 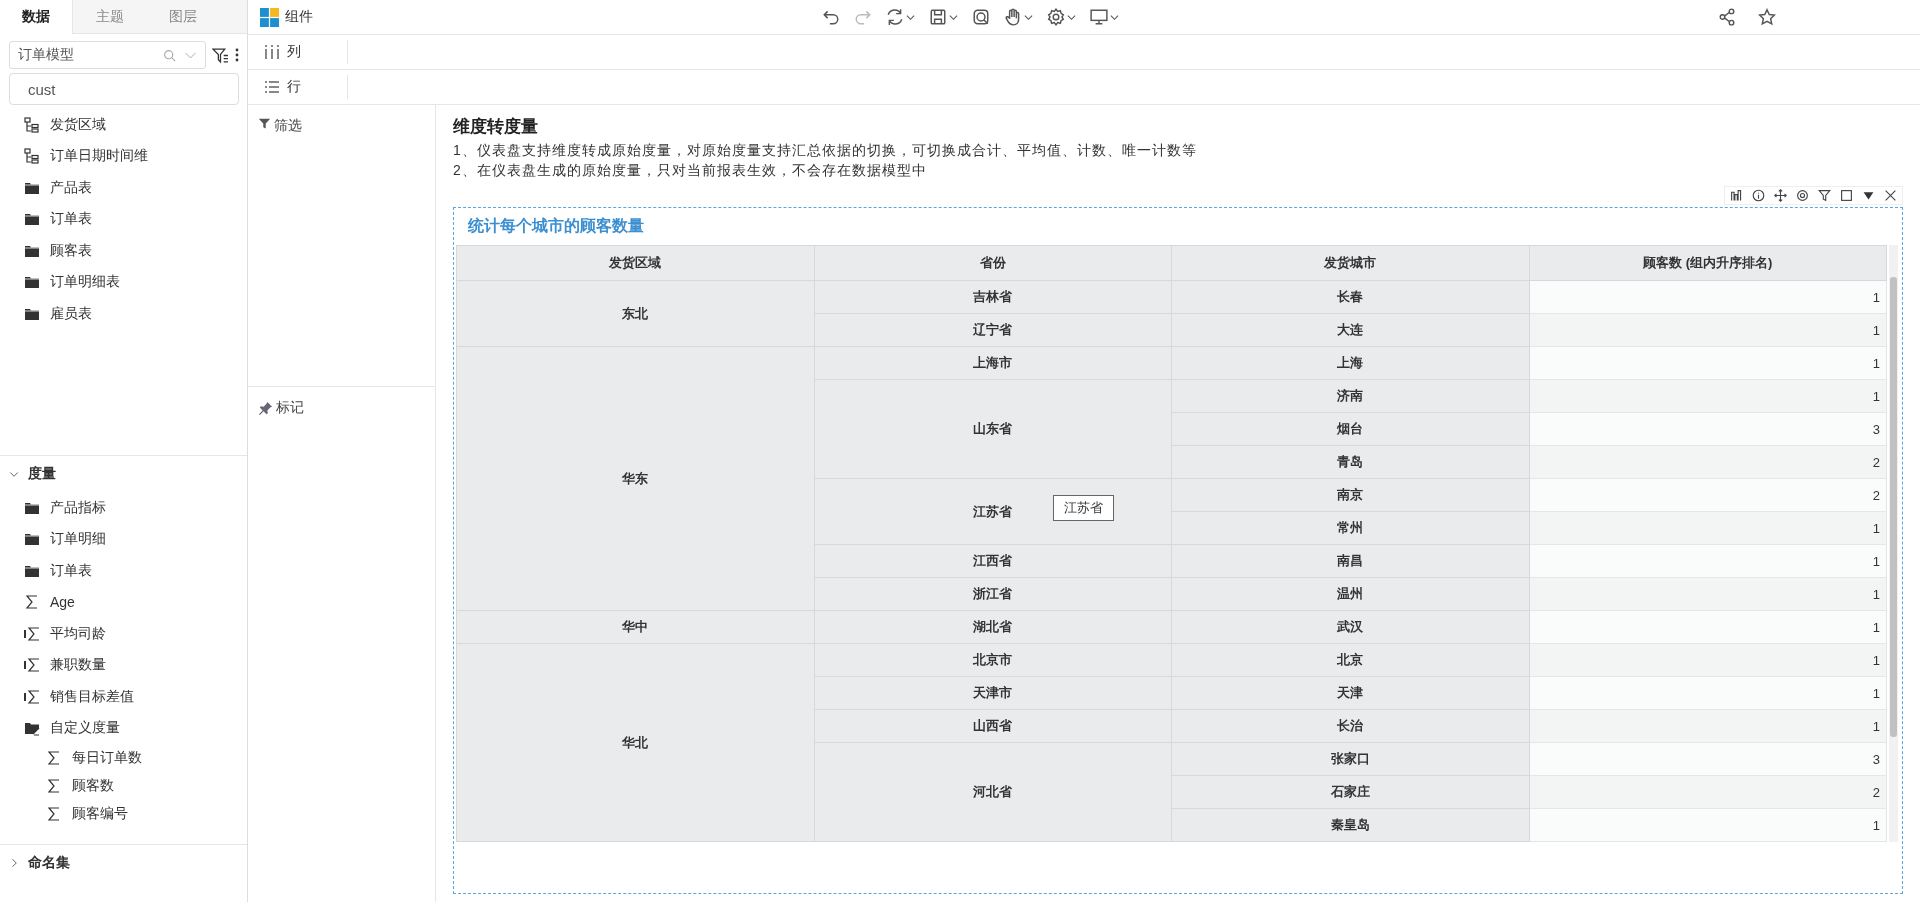 I want to click on grid-logo-icon, so click(x=269, y=17).